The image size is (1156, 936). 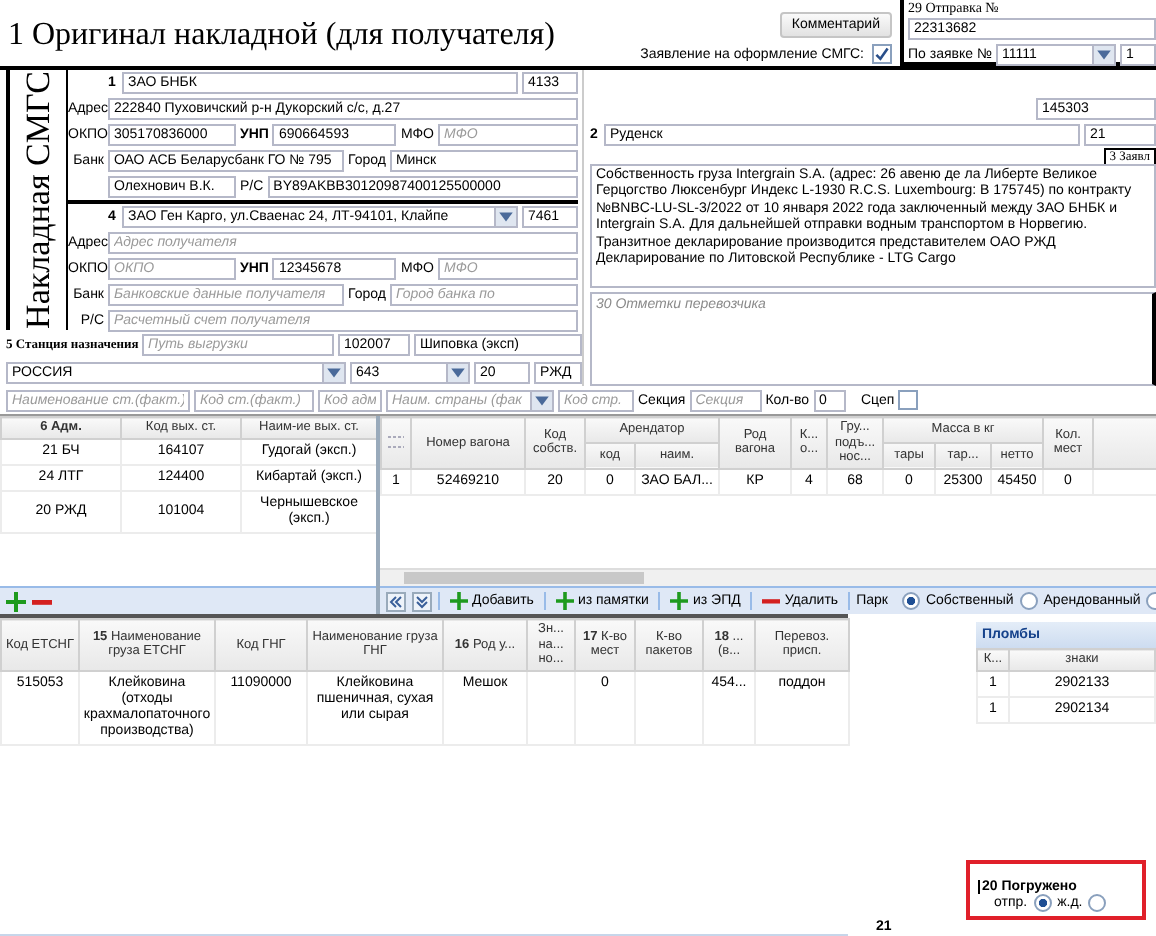 I want to click on grip-icon, so click(x=396, y=442).